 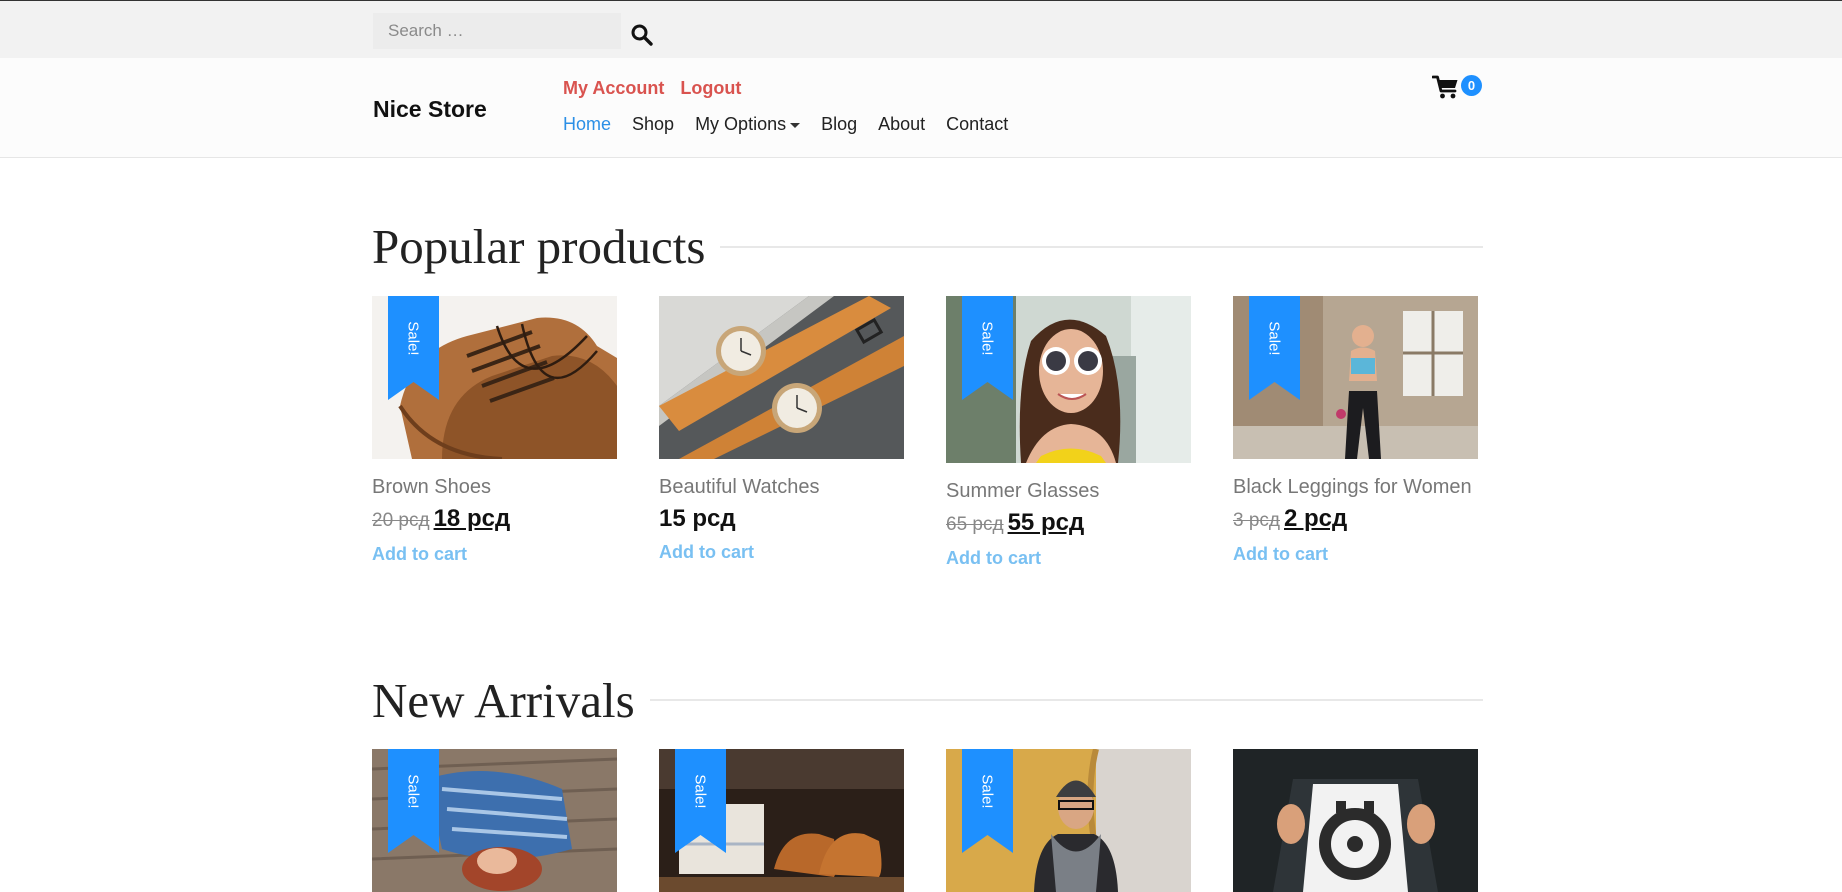 I want to click on search-icon, so click(x=642, y=35).